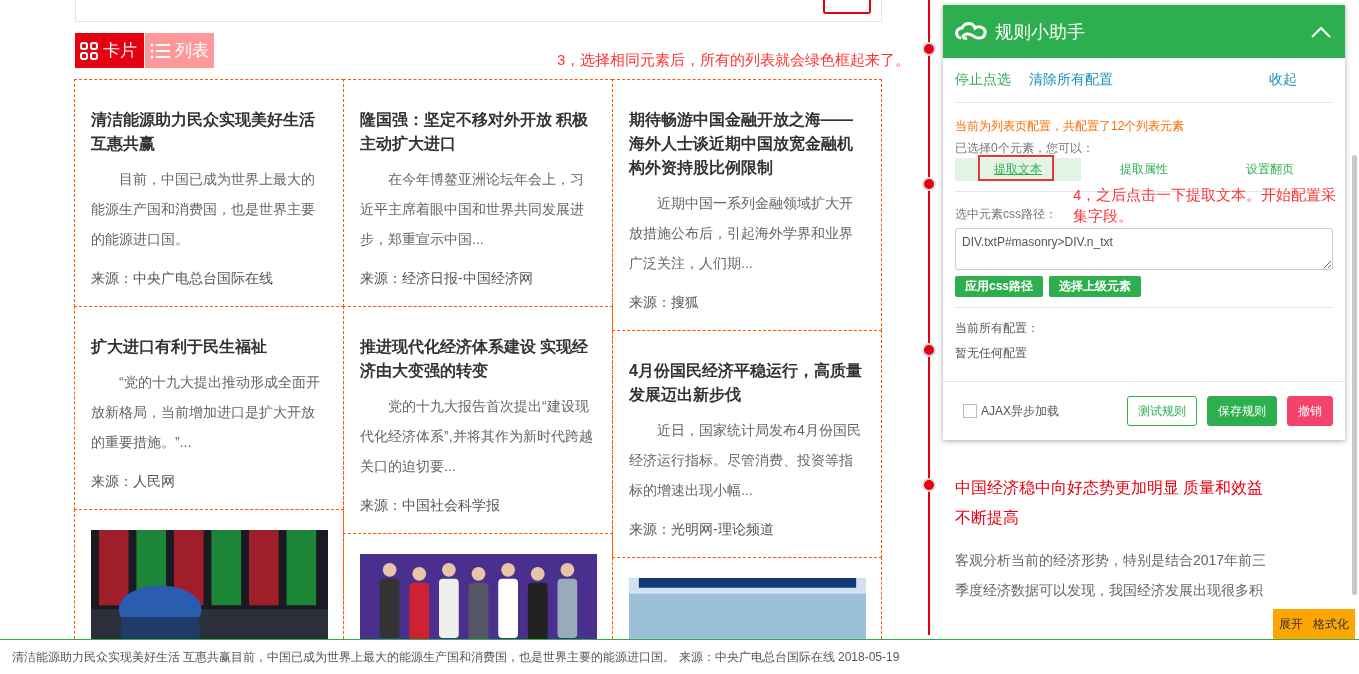 The image size is (1359, 674). I want to click on article-title: 隆国强：坚定不移对外开放 积极主动扩大进口, so click(478, 132).